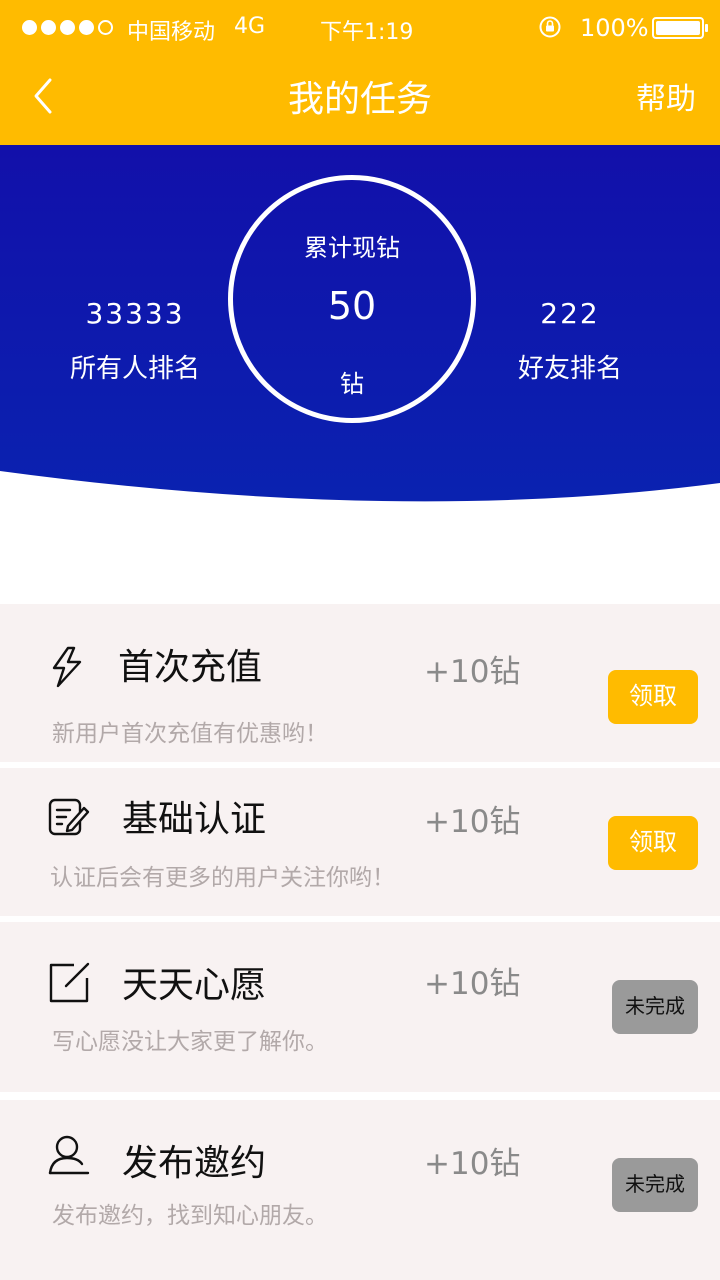 The width and height of the screenshot is (720, 1280). What do you see at coordinates (134, 369) in the screenshot?
I see `all-rank-label: 所有人排名` at bounding box center [134, 369].